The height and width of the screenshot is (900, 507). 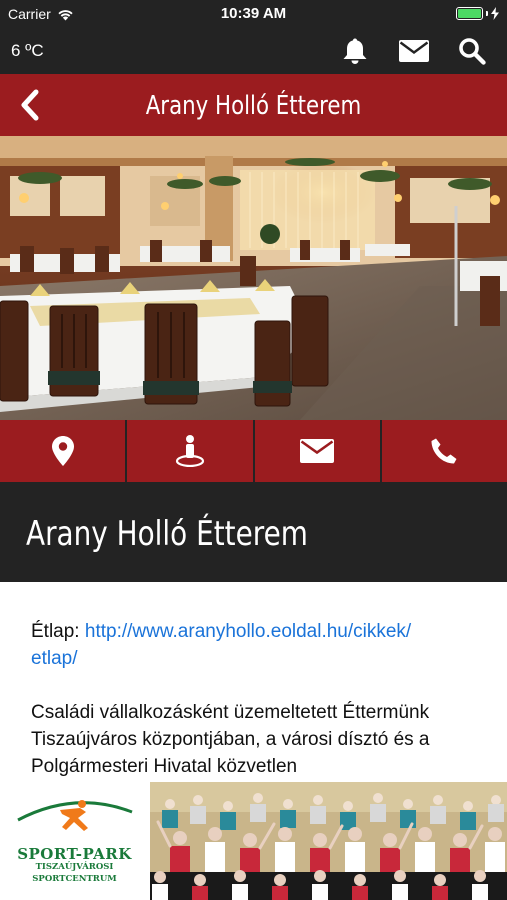 I want to click on ad-subtitle-1: TISZAÚJVÁROSI, so click(x=74, y=867).